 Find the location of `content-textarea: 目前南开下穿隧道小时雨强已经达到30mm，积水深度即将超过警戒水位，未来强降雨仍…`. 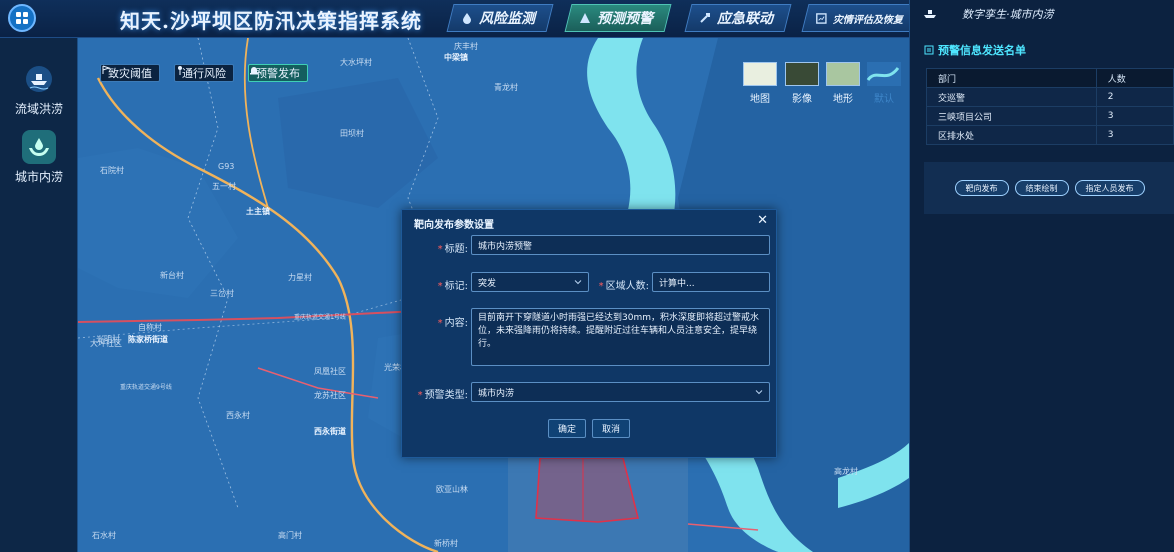

content-textarea: 目前南开下穿隧道小时雨强已经达到30mm，积水深度即将超过警戒水位，未来强降雨仍… is located at coordinates (620, 337).